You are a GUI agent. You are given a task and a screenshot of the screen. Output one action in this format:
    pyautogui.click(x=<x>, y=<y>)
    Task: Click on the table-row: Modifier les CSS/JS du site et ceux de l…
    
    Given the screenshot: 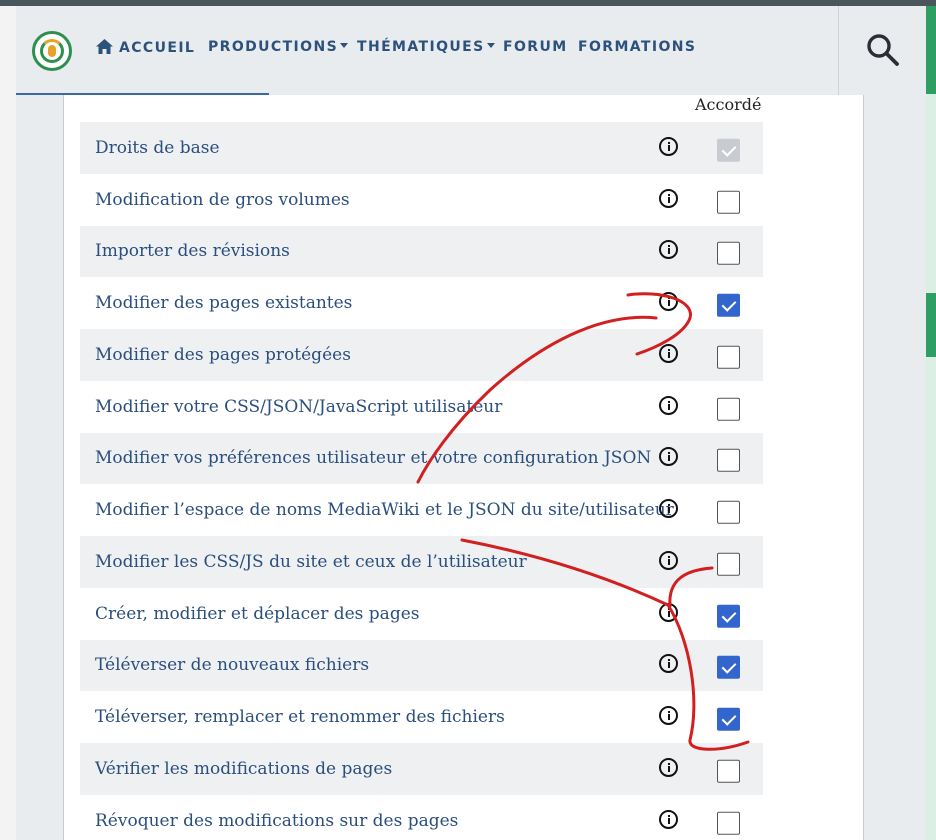 What is the action you would take?
    pyautogui.click(x=421, y=562)
    